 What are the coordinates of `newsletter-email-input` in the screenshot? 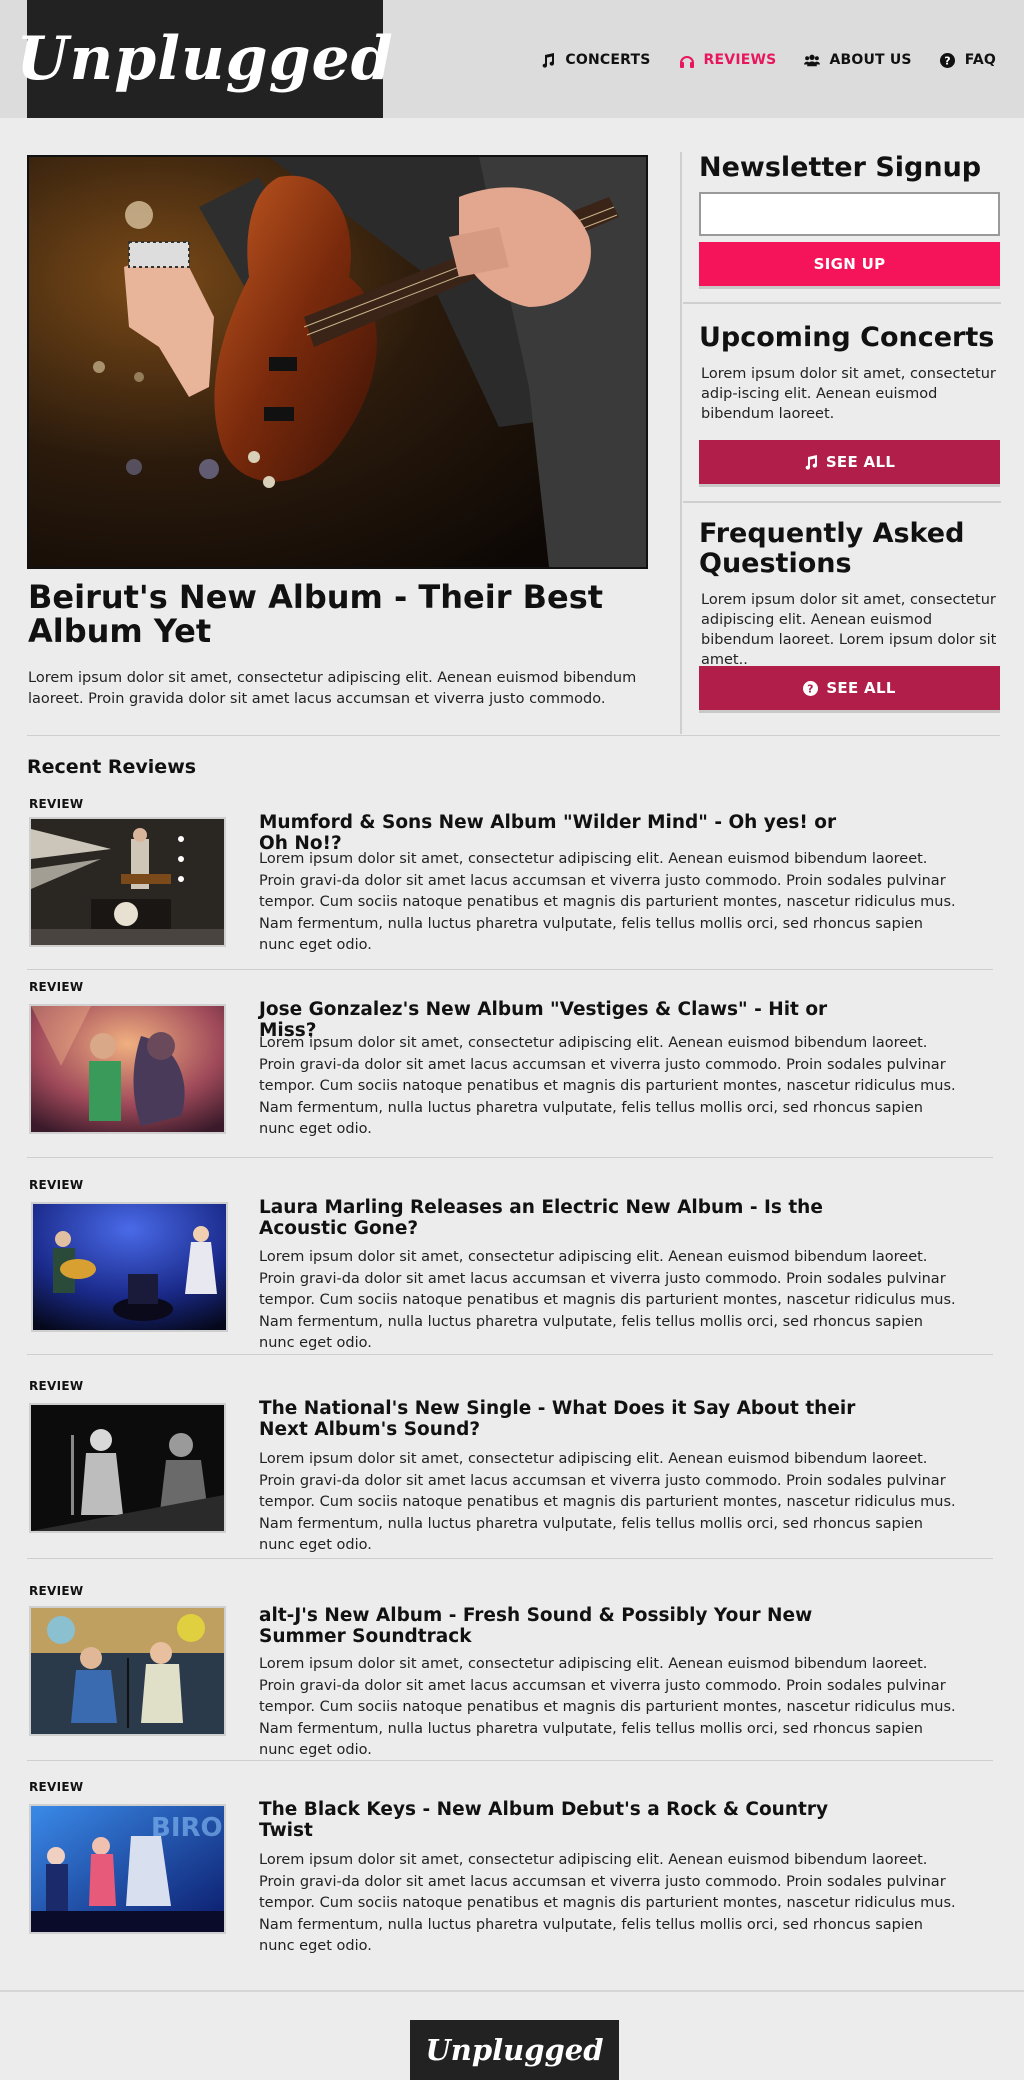 It's located at (849, 214).